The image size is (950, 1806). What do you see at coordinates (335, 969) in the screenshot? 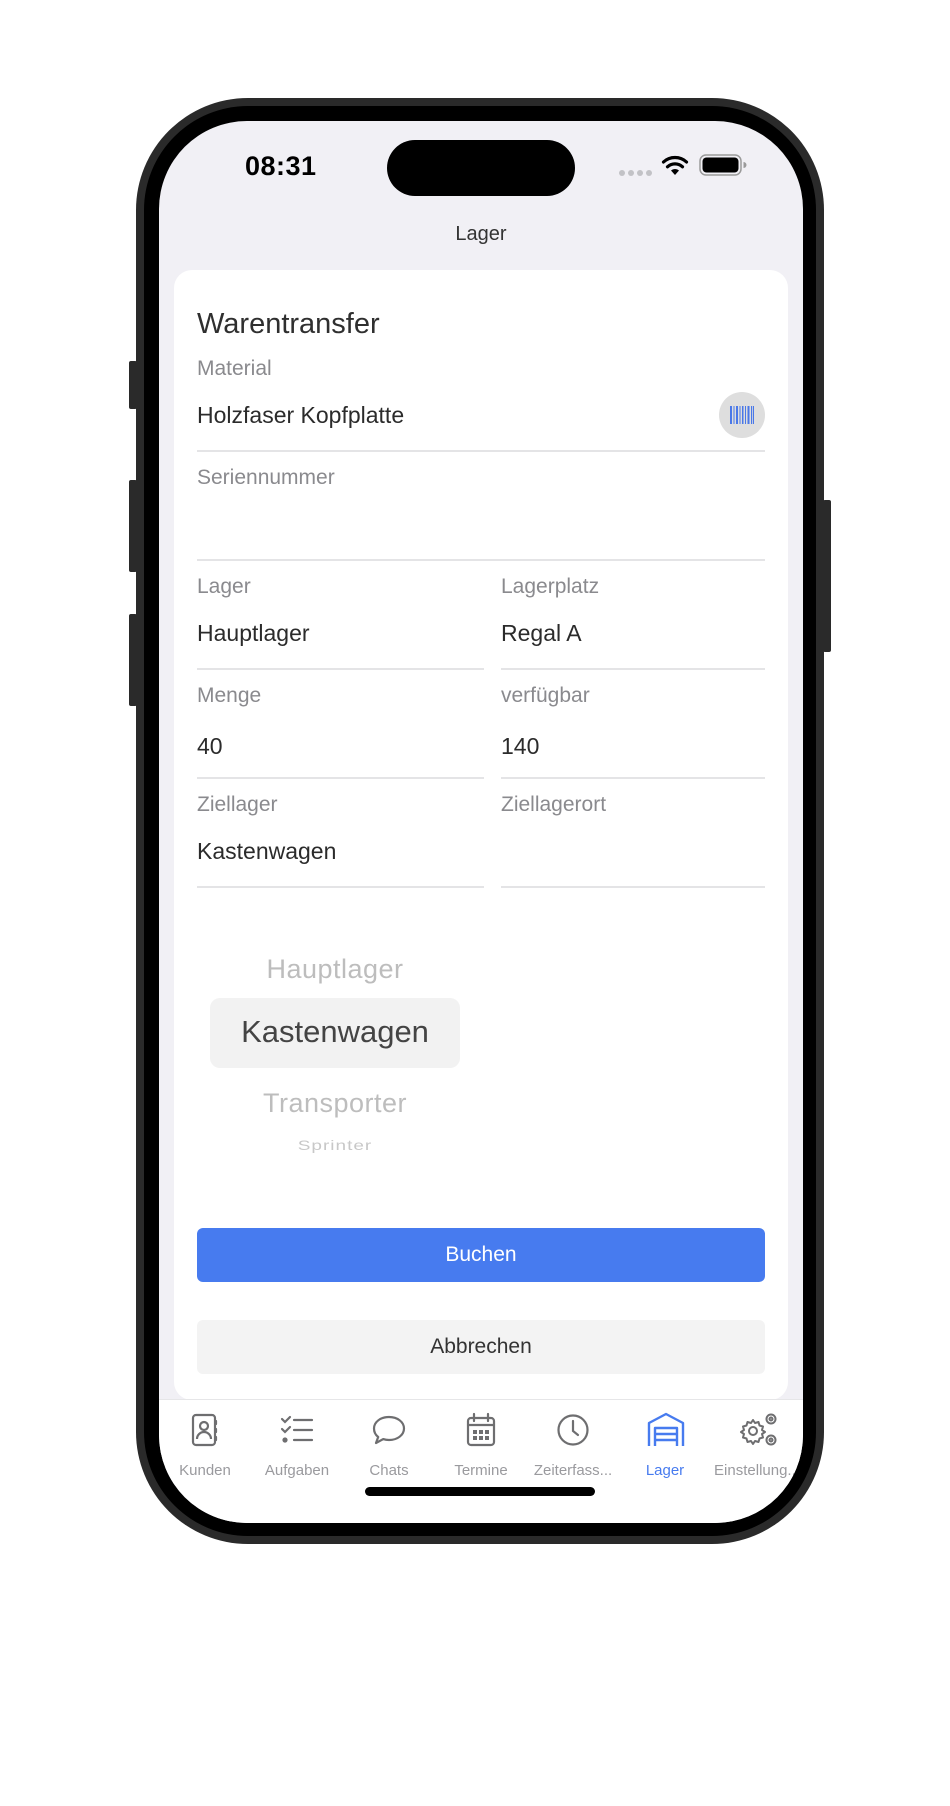
I see `picker-option: Hauptlager` at bounding box center [335, 969].